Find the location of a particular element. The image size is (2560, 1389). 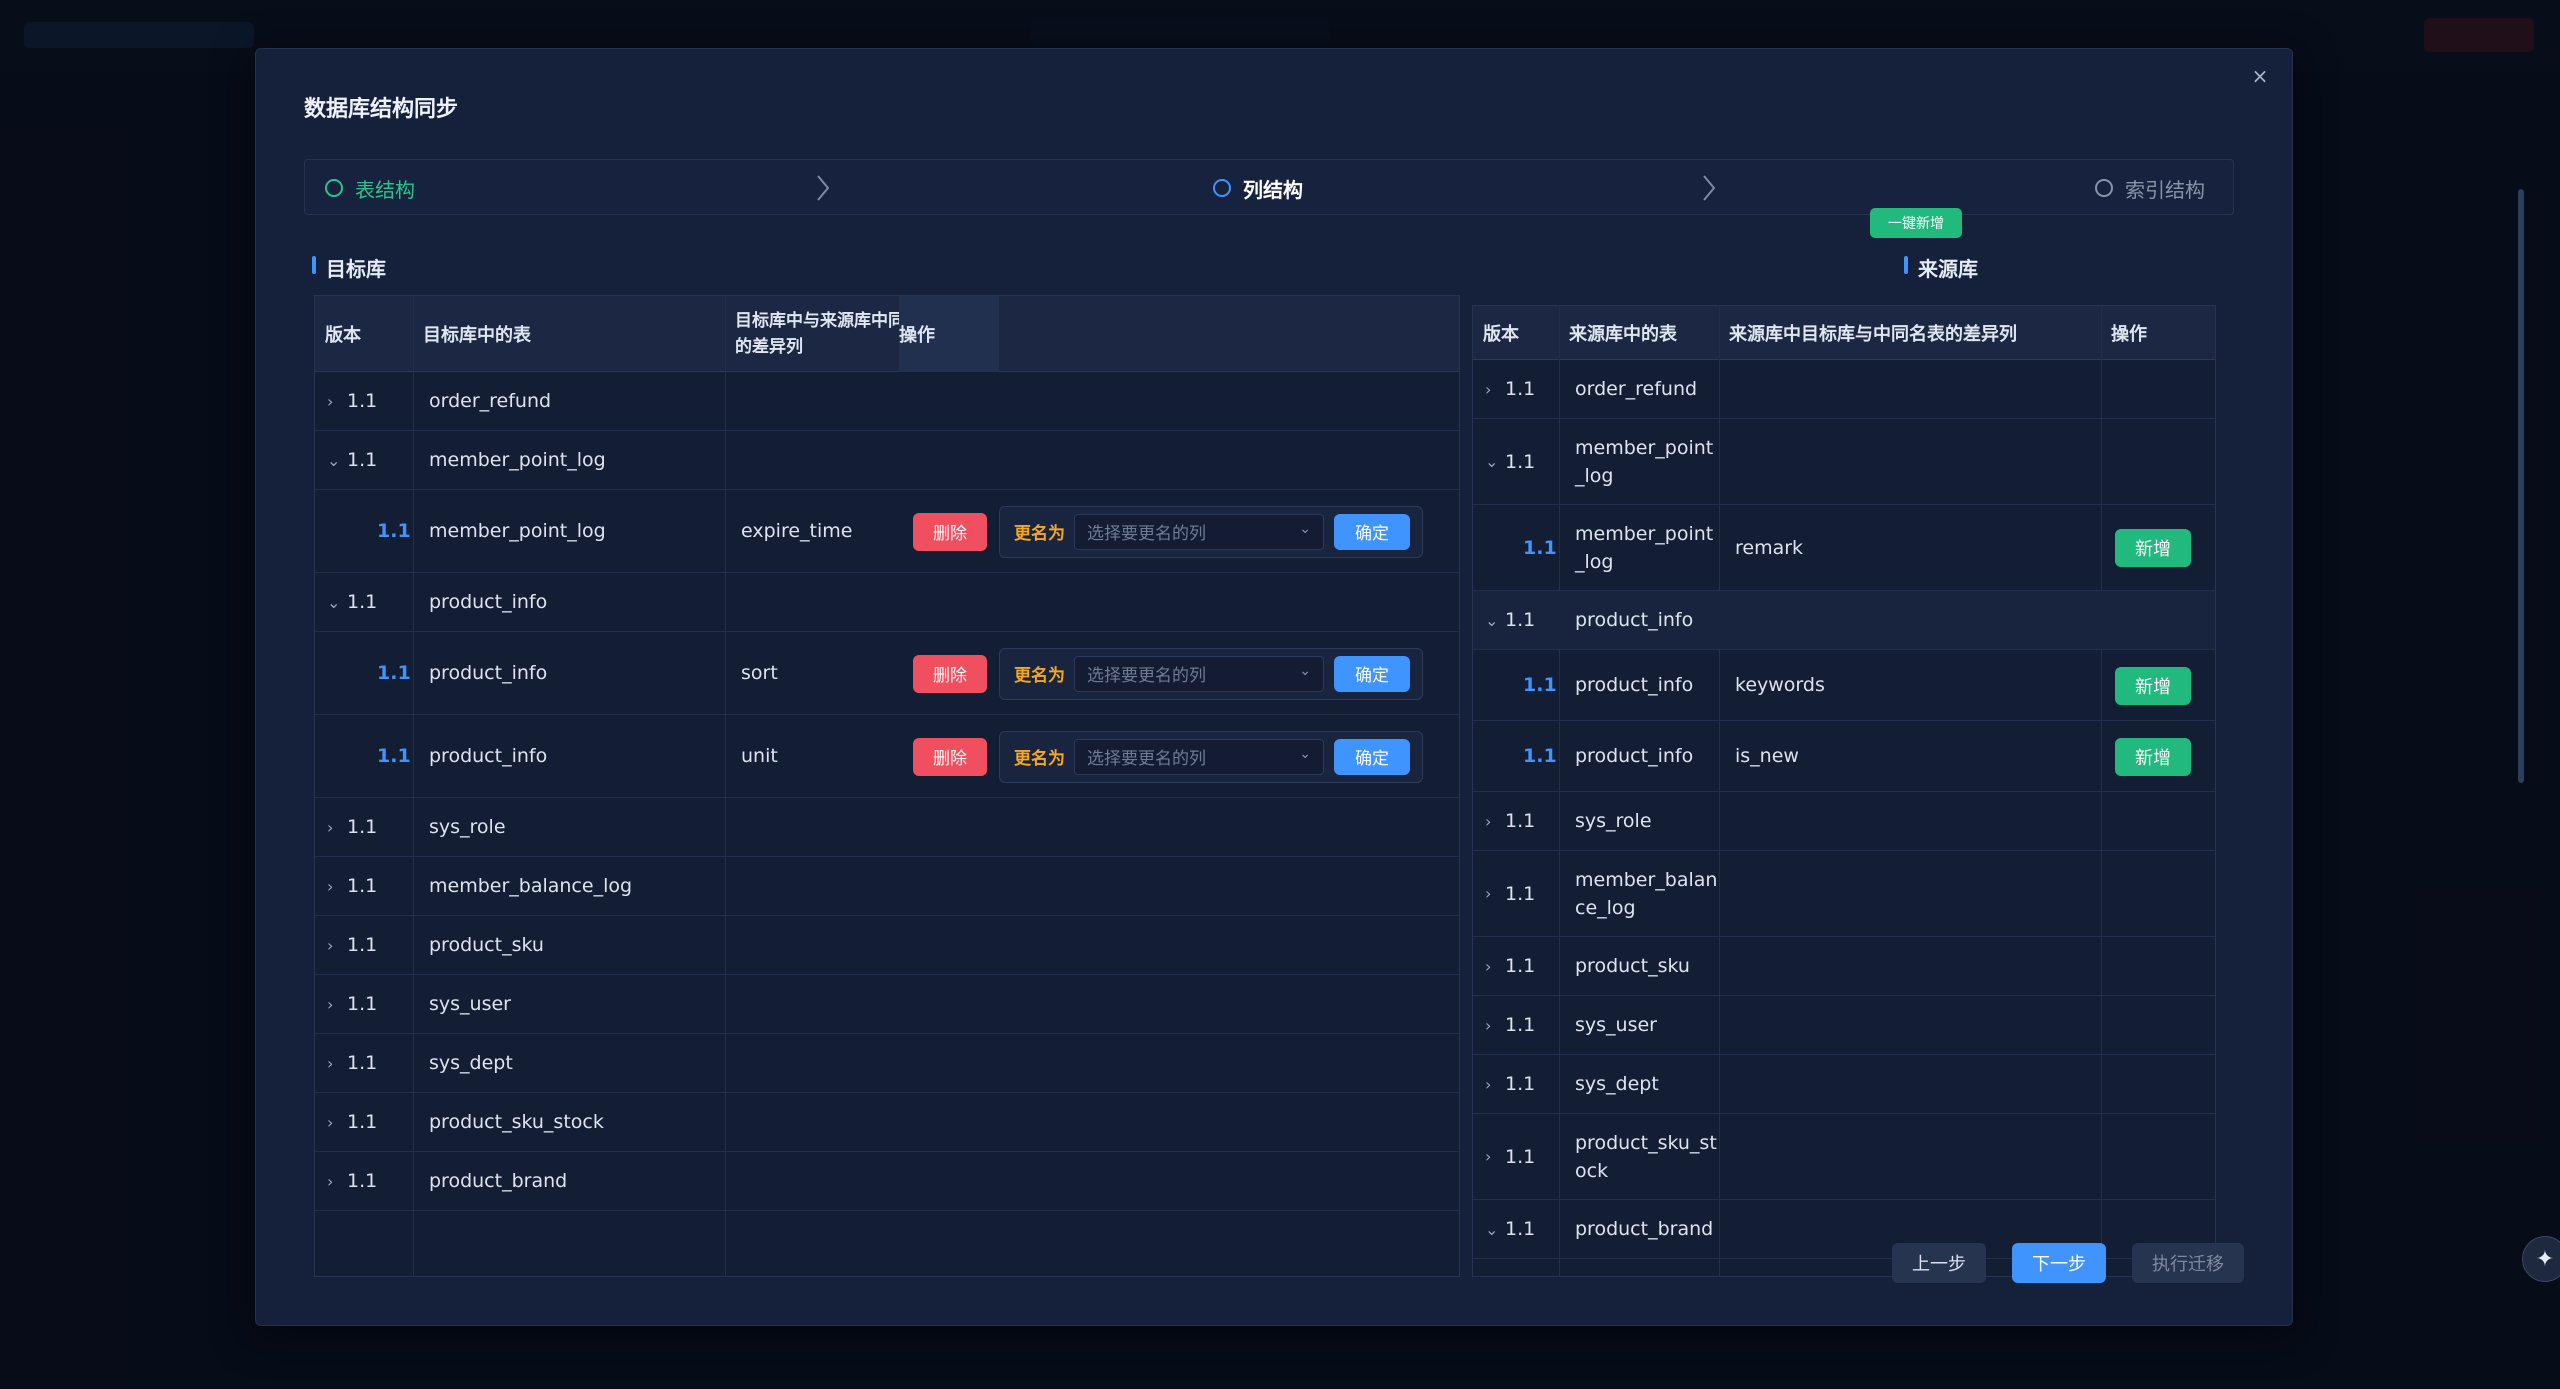

table-name-cell: sys_dept is located at coordinates (1617, 1084).